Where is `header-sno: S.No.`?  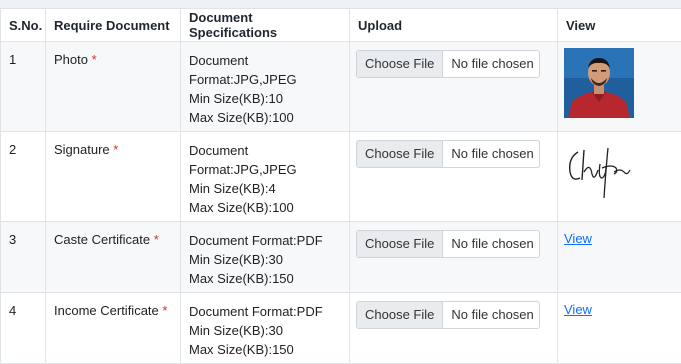
header-sno: S.No. is located at coordinates (23, 25).